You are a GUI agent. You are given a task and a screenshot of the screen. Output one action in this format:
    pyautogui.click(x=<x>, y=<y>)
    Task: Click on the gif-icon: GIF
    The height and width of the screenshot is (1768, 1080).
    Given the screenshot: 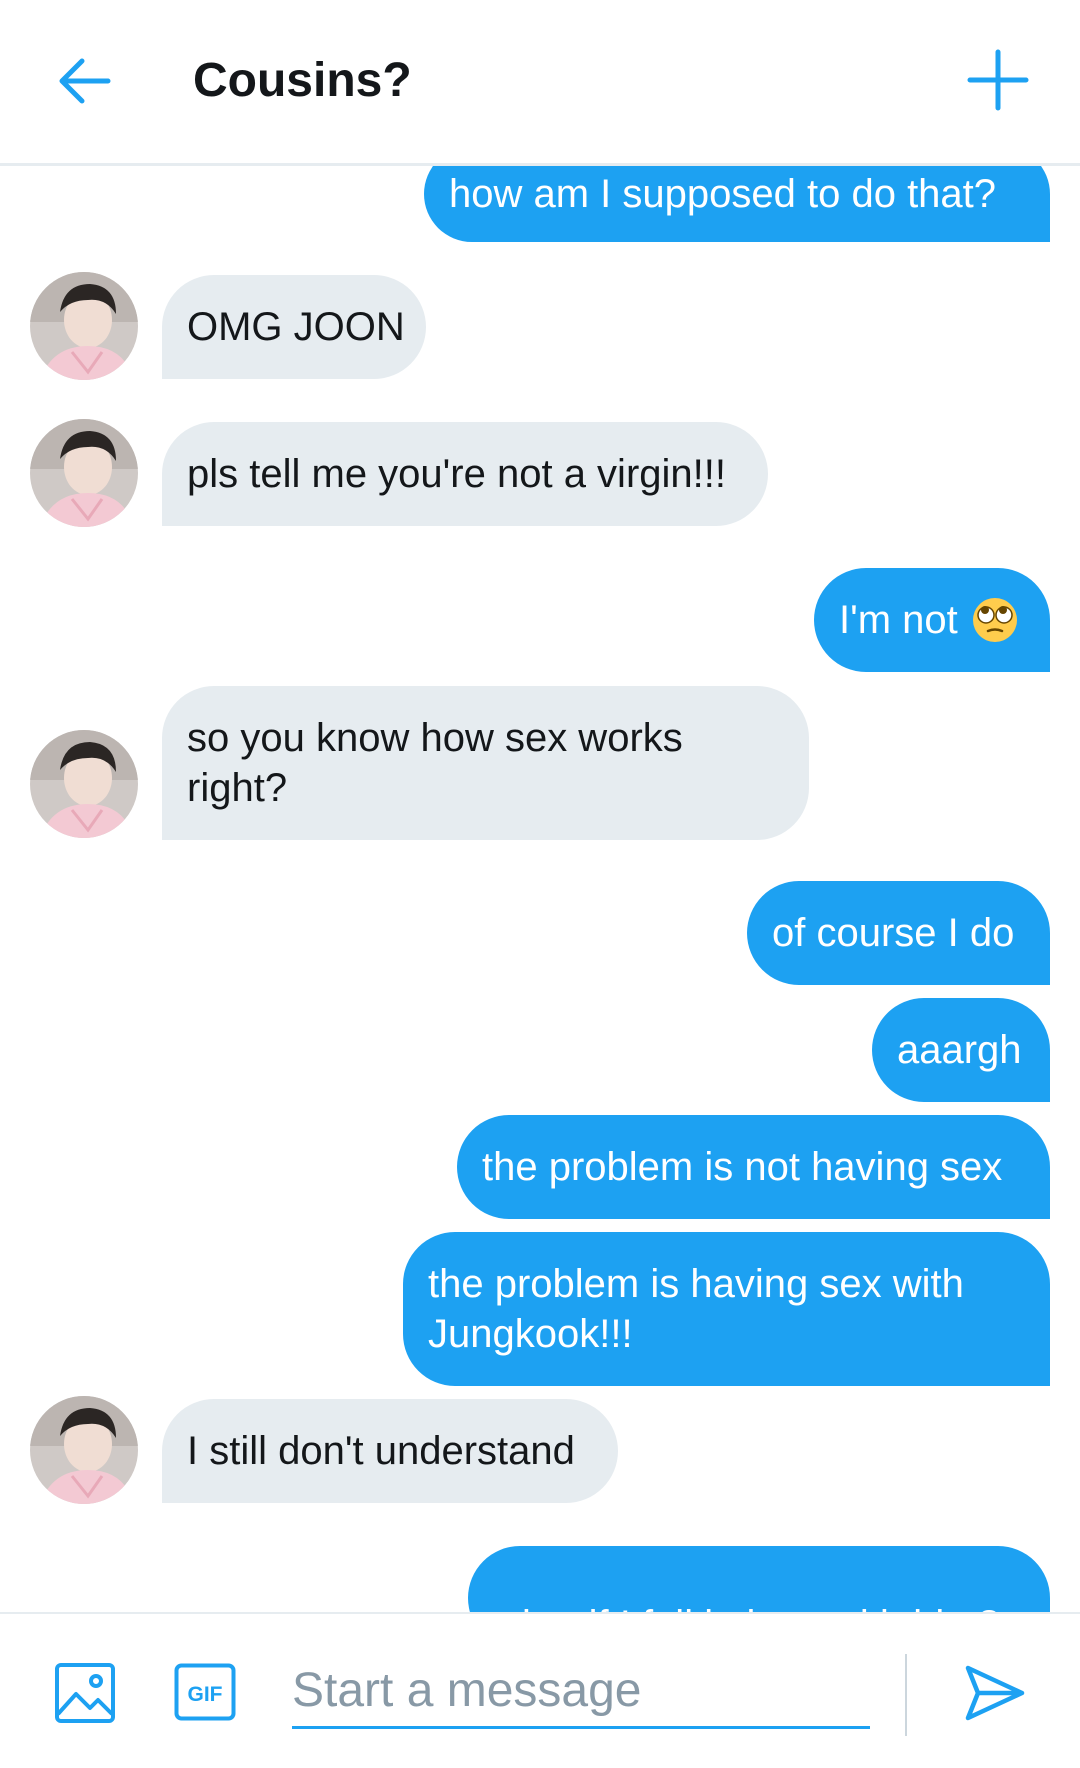 What is the action you would take?
    pyautogui.click(x=205, y=1692)
    